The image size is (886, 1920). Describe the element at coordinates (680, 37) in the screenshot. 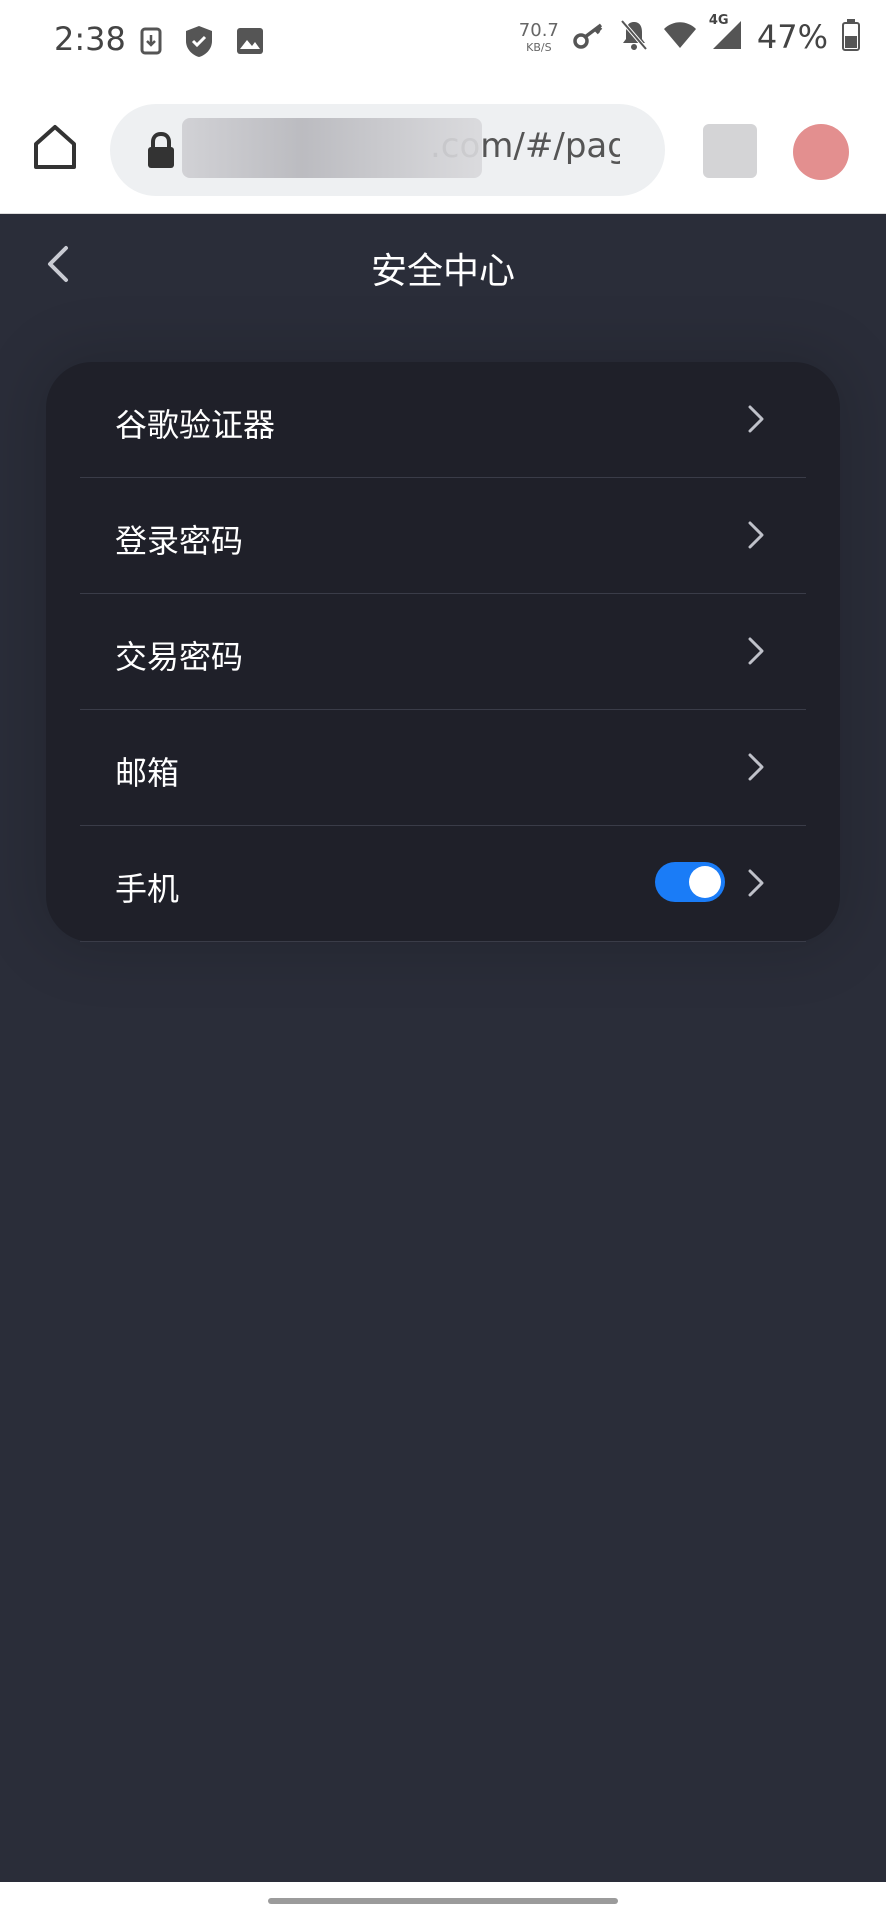

I see `wifi-icon` at that location.